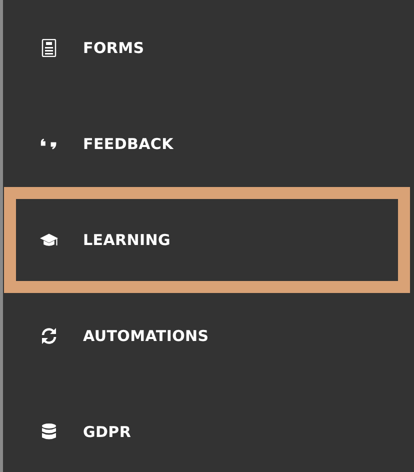 The image size is (414, 472). What do you see at coordinates (49, 240) in the screenshot?
I see `graduation-cap-icon` at bounding box center [49, 240].